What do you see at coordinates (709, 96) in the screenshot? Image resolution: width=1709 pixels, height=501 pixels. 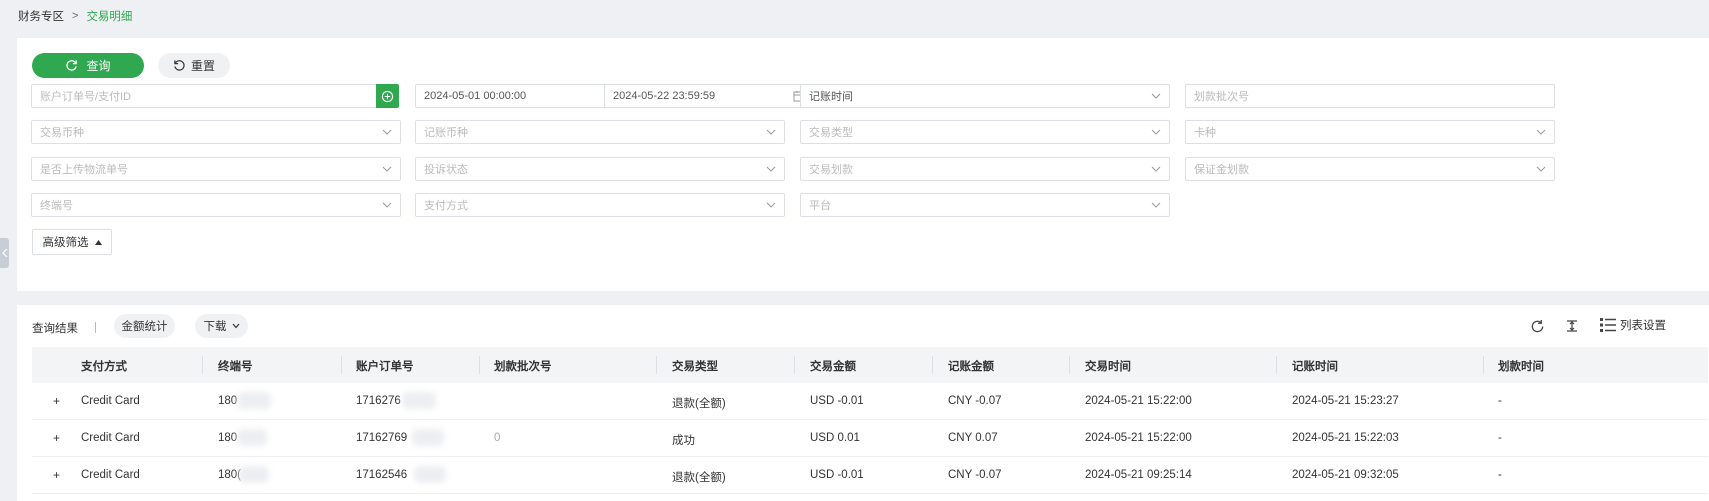 I see `date-end-input: 2024-05-22 23:59:59` at bounding box center [709, 96].